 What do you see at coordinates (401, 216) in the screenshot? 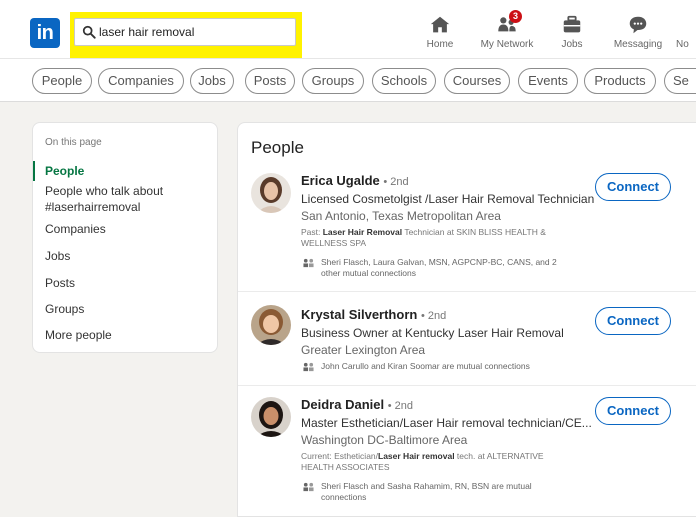
I see `person-location: San Antonio, Texas Metropolitan Area` at bounding box center [401, 216].